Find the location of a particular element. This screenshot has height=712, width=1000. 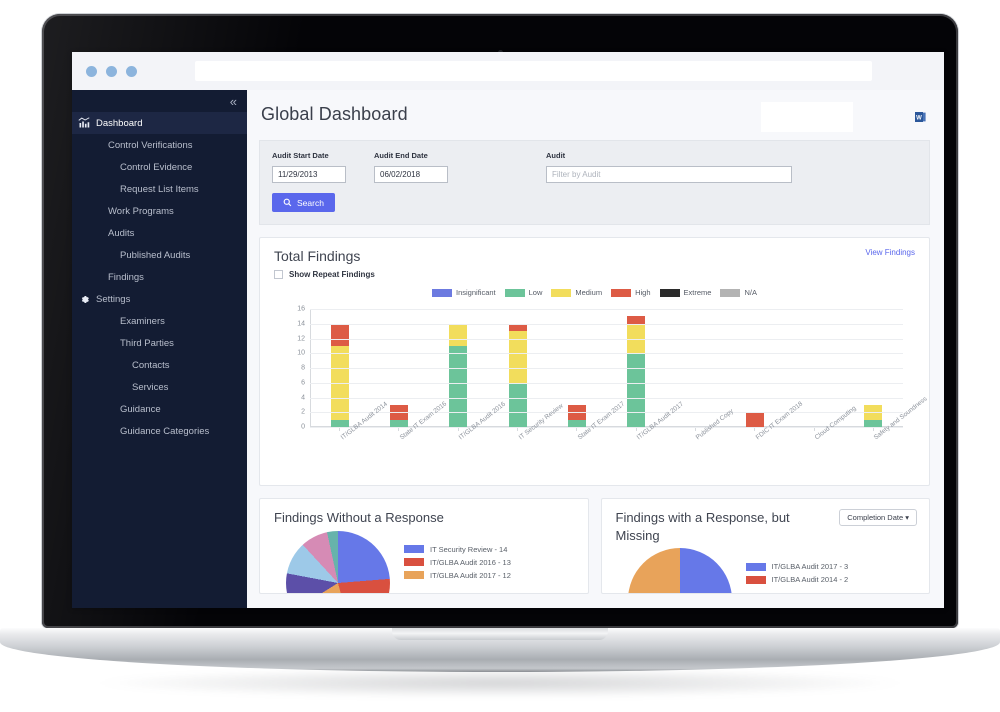

legend-item-high: High is located at coordinates (631, 292).